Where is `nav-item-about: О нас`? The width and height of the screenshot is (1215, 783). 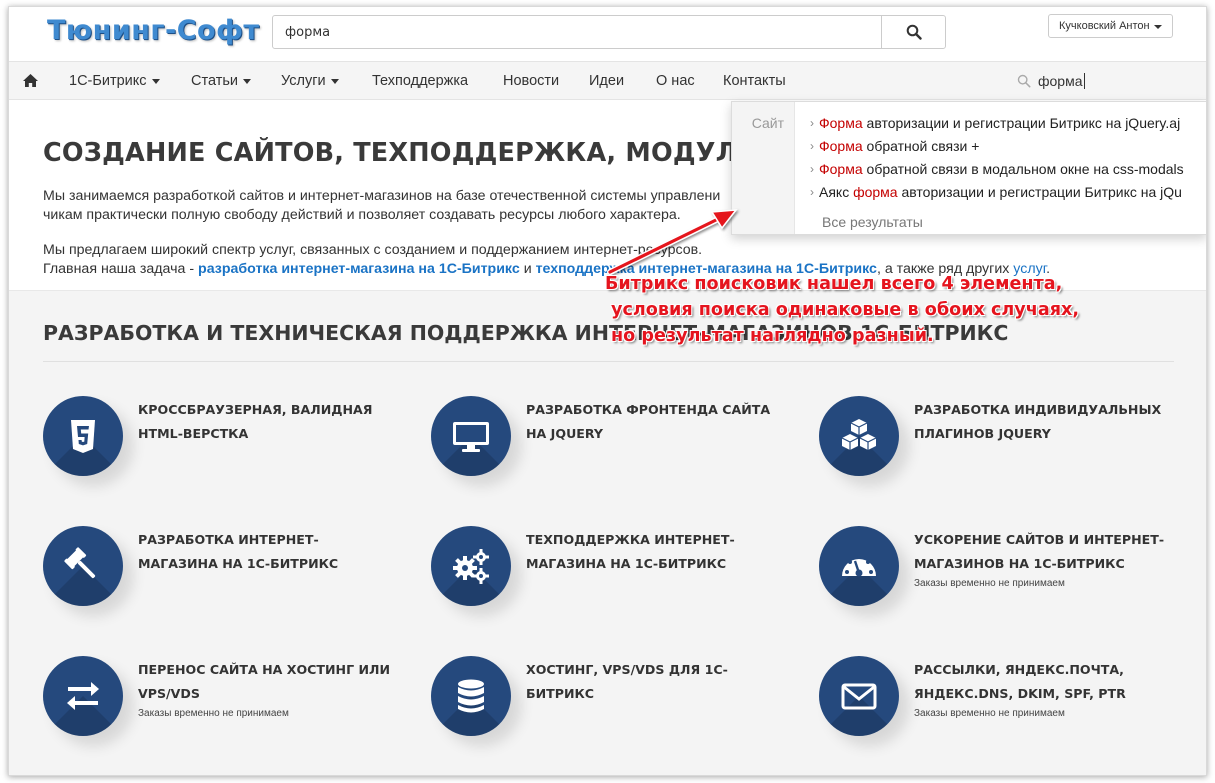
nav-item-about: О нас is located at coordinates (675, 80).